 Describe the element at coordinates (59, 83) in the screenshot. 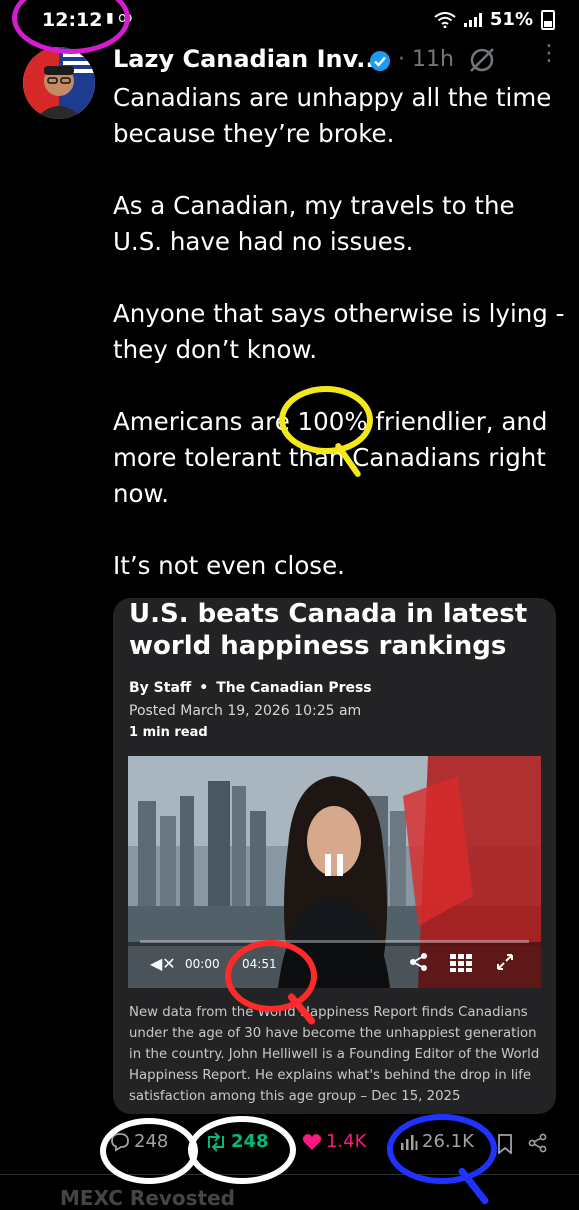

I see `avatar` at that location.